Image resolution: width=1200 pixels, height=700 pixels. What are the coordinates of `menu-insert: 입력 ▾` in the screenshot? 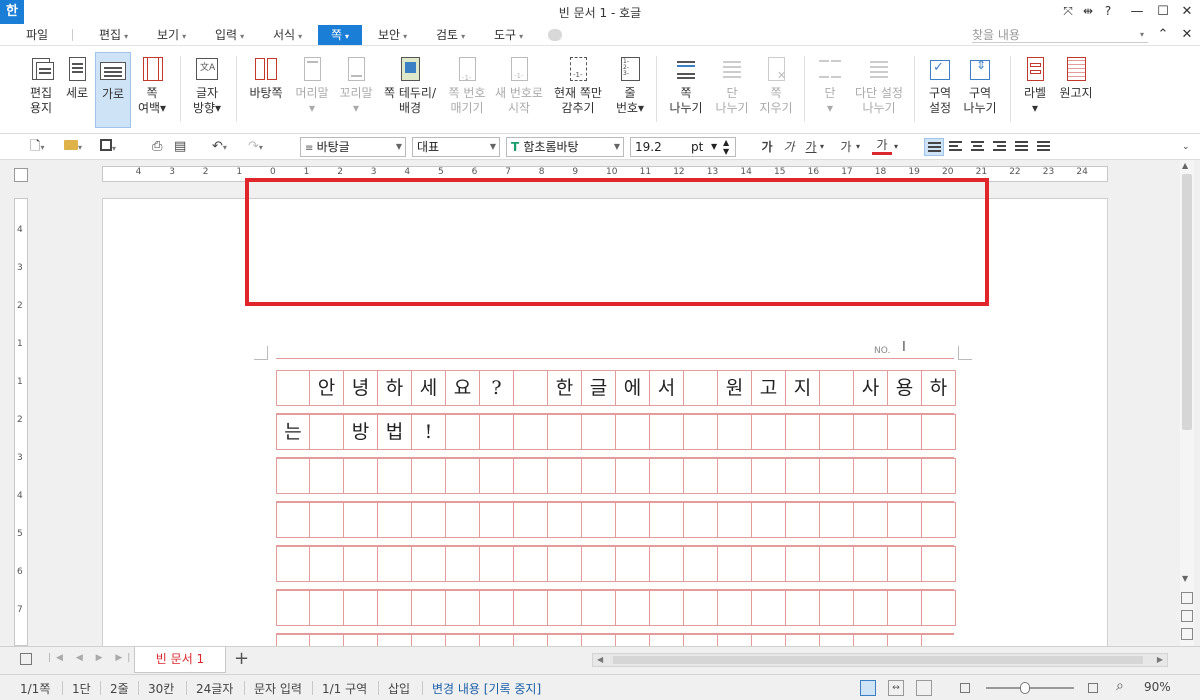 It's located at (229, 35).